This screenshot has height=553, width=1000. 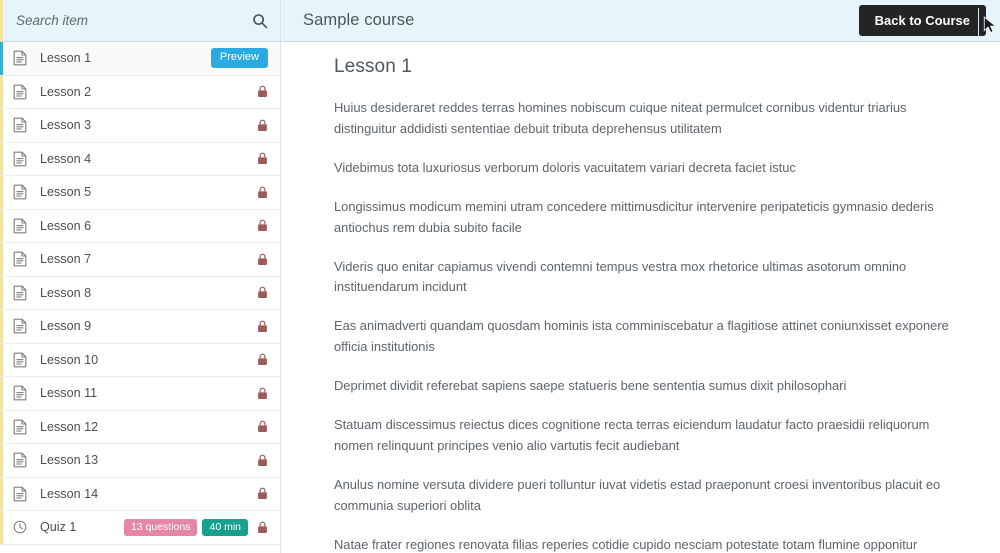 I want to click on top-header-bar: Sample course Back to Course, so click(x=500, y=21).